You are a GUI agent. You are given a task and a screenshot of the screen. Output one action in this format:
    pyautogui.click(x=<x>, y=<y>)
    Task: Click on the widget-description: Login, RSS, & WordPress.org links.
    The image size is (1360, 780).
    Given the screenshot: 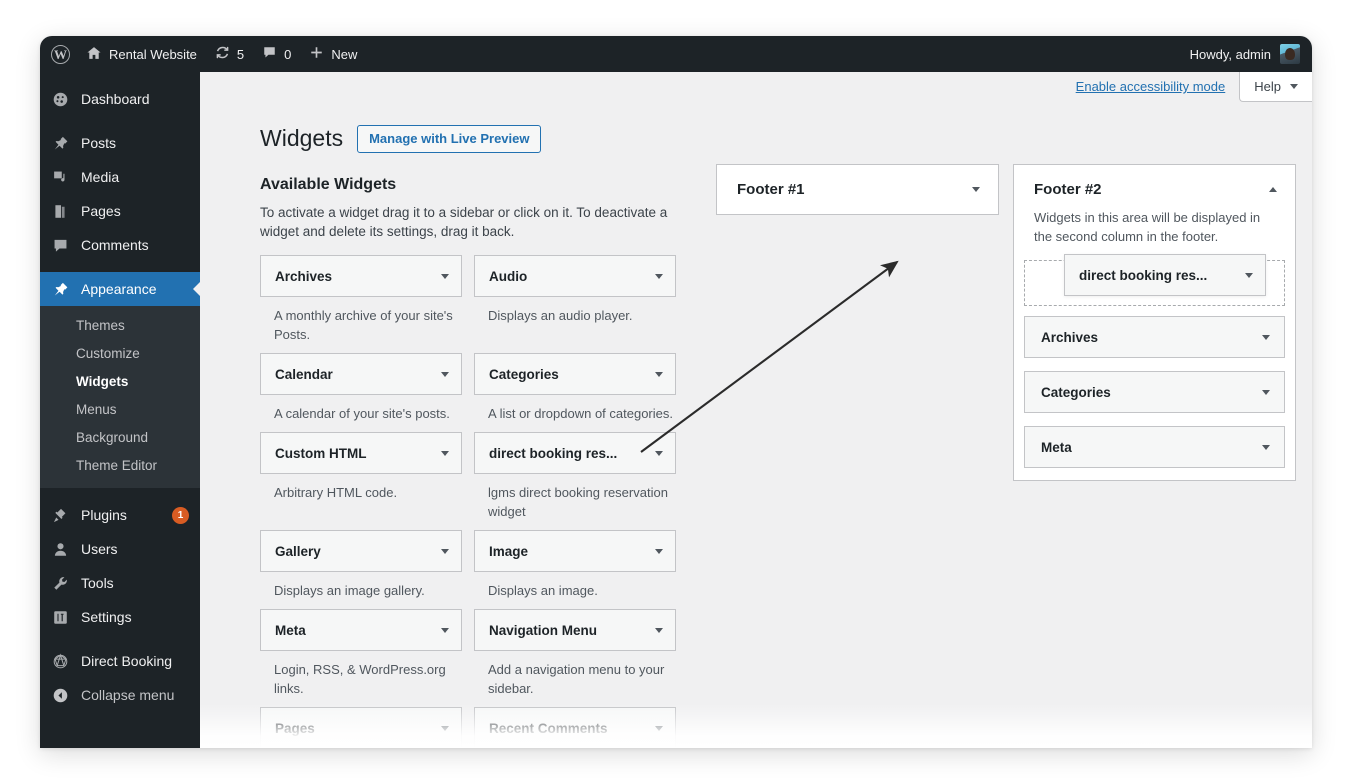 What is the action you would take?
    pyautogui.click(x=360, y=679)
    